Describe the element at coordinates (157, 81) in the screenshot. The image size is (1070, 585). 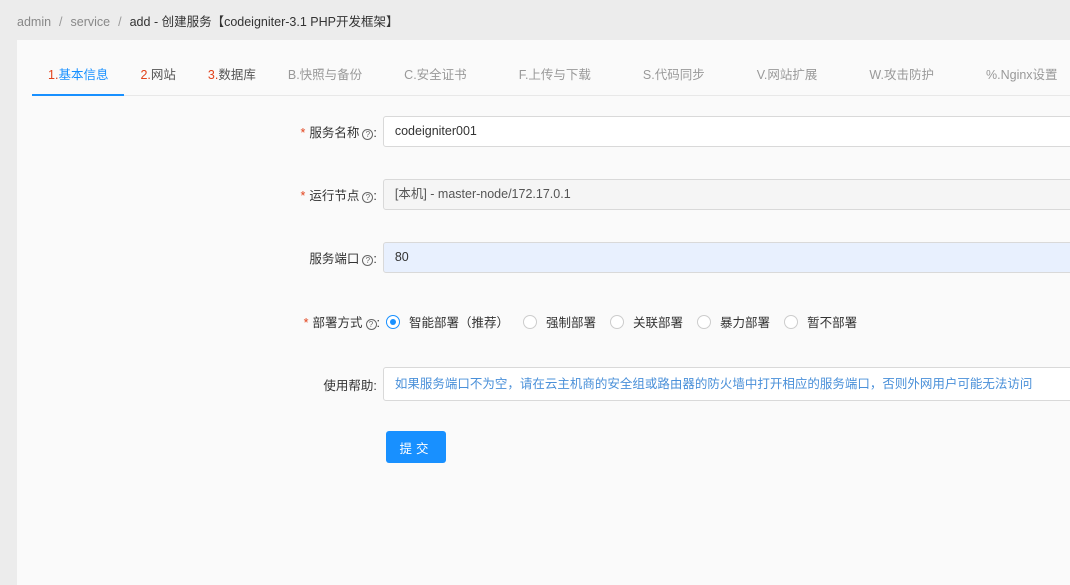
I see `tab-website: 2.网站` at that location.